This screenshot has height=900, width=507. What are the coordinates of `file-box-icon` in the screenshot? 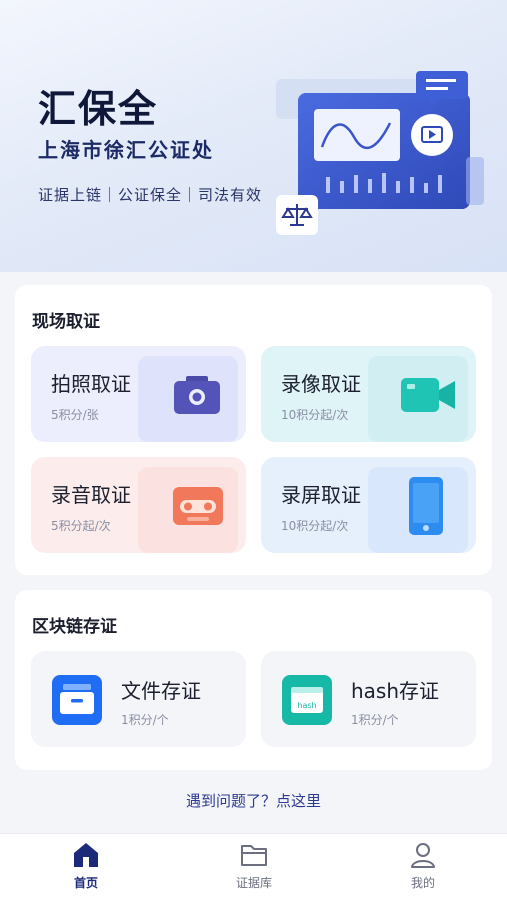 It's located at (77, 700).